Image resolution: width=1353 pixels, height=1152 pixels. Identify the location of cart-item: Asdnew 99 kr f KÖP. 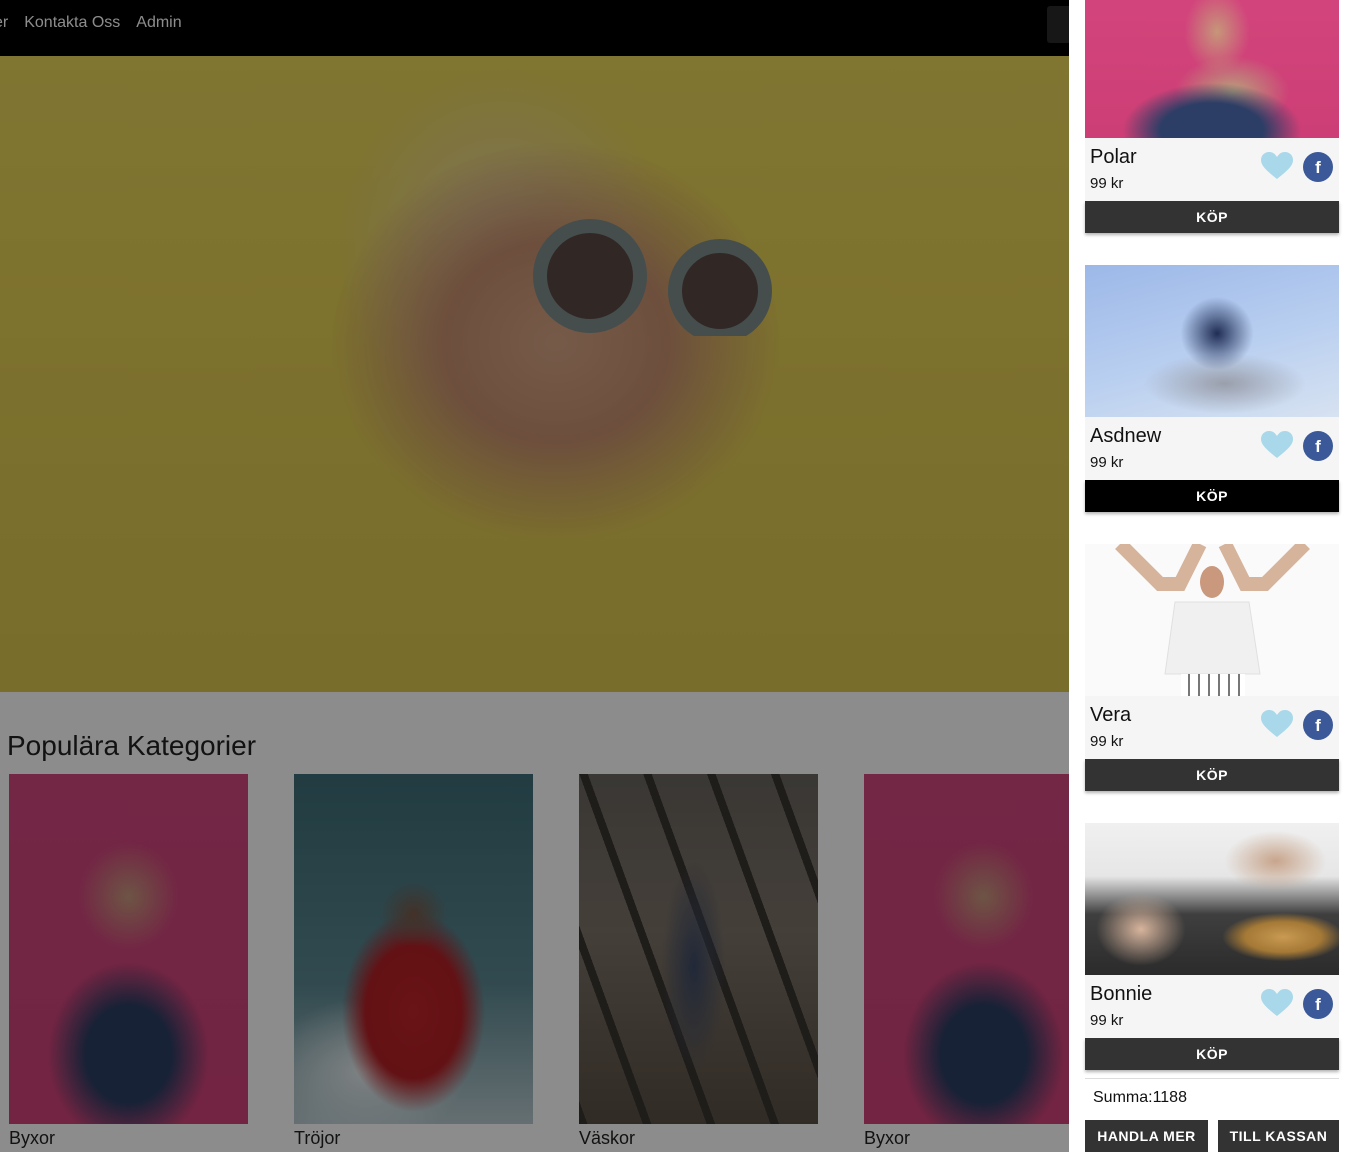
(1212, 388).